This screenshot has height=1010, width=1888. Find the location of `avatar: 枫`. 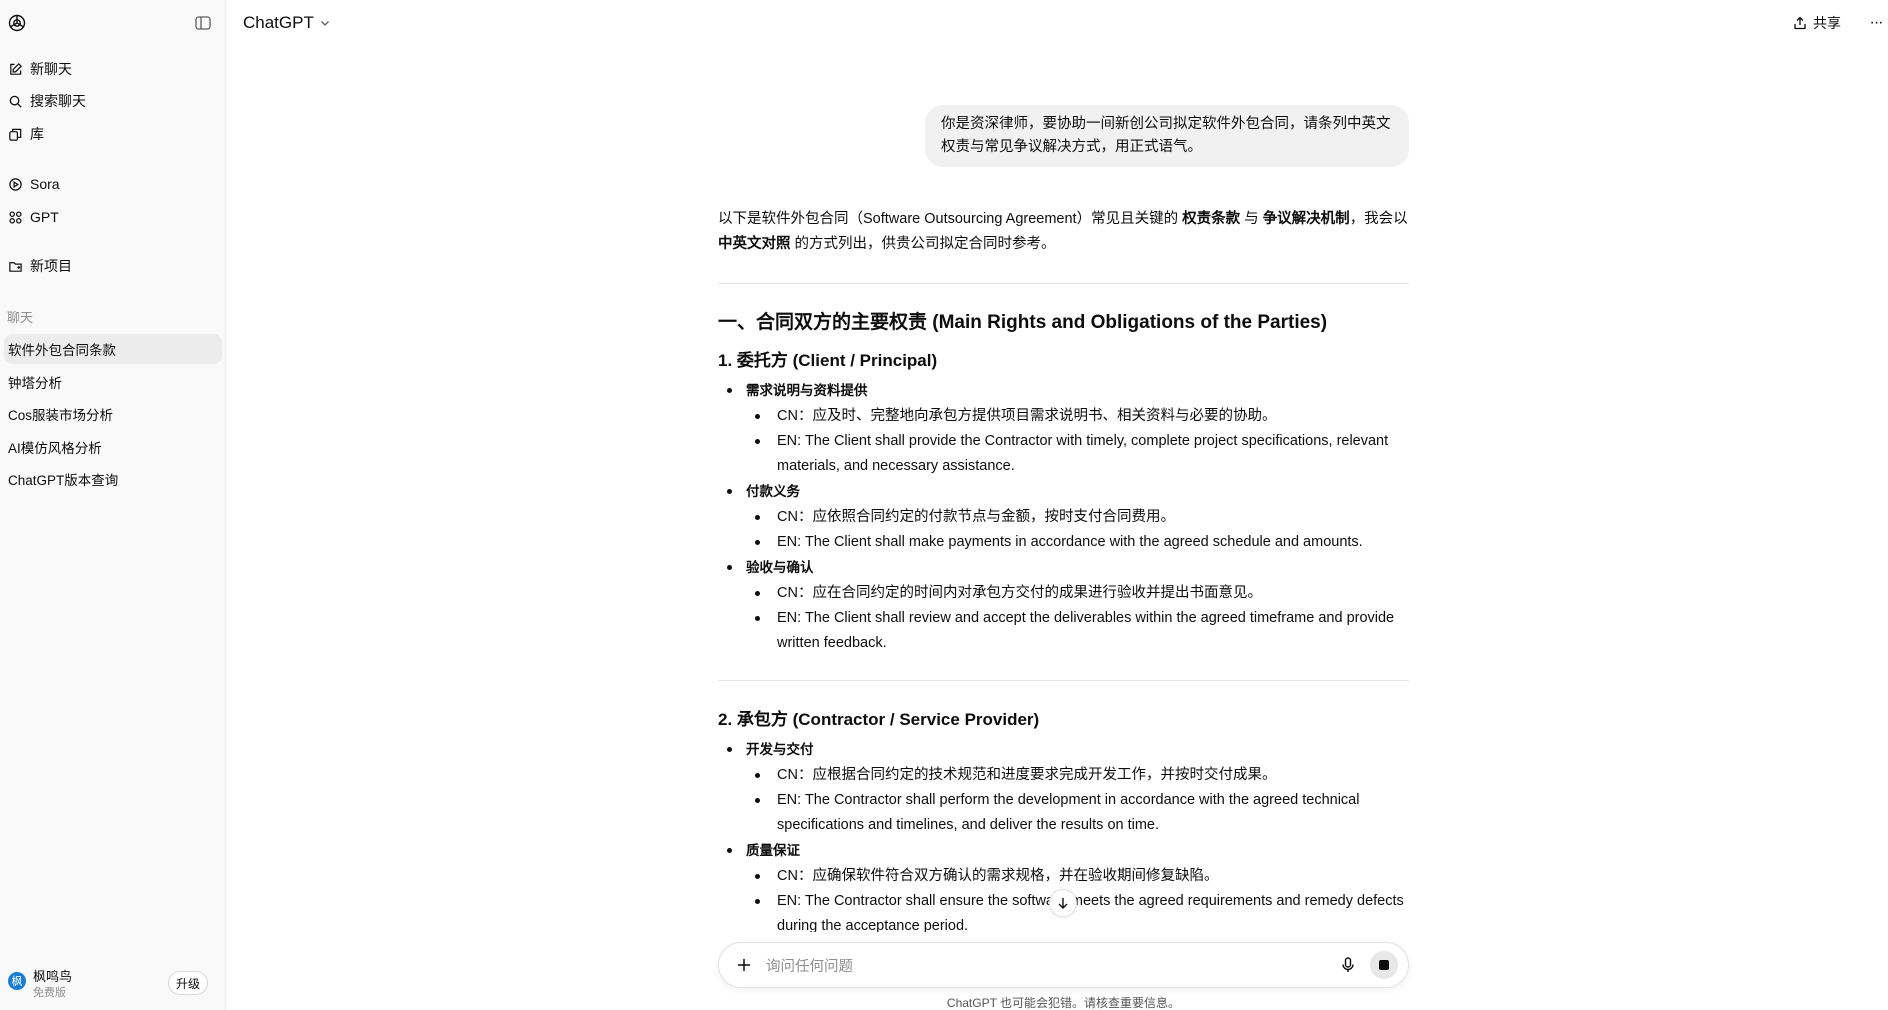

avatar: 枫 is located at coordinates (17, 981).